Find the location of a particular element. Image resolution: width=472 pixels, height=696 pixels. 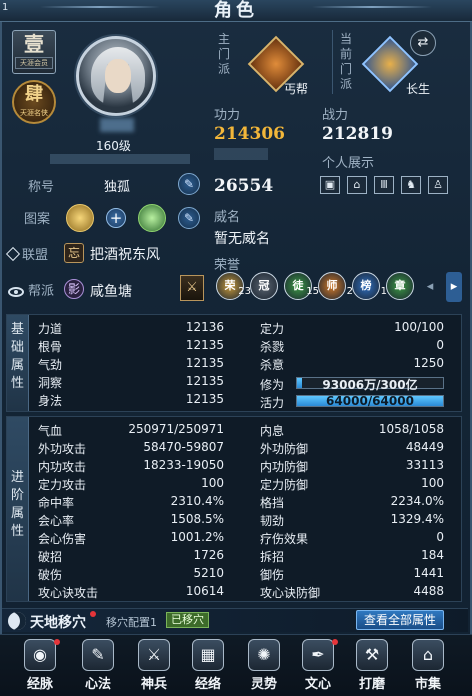

honor-prev-icon: ◂ is located at coordinates (430, 287).